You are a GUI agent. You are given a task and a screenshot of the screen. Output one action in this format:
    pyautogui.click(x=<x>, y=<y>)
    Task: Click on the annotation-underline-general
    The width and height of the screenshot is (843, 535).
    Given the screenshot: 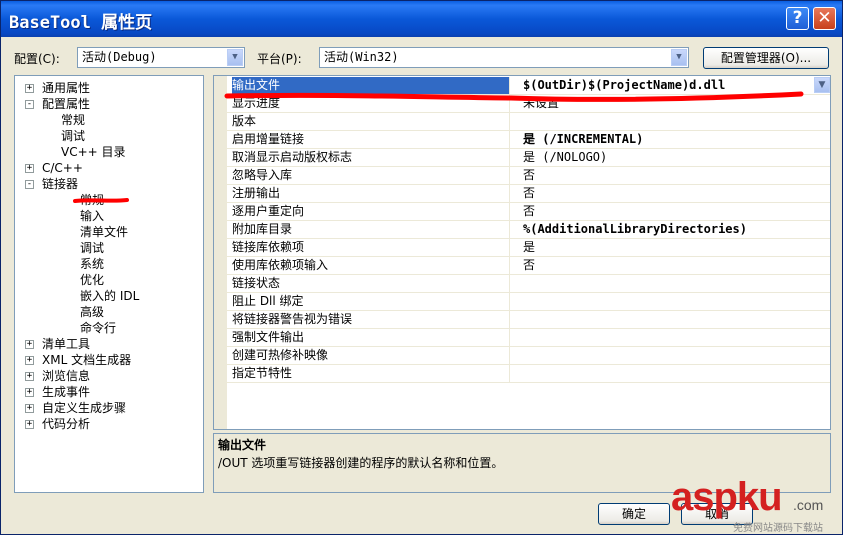 What is the action you would take?
    pyautogui.click(x=101, y=200)
    